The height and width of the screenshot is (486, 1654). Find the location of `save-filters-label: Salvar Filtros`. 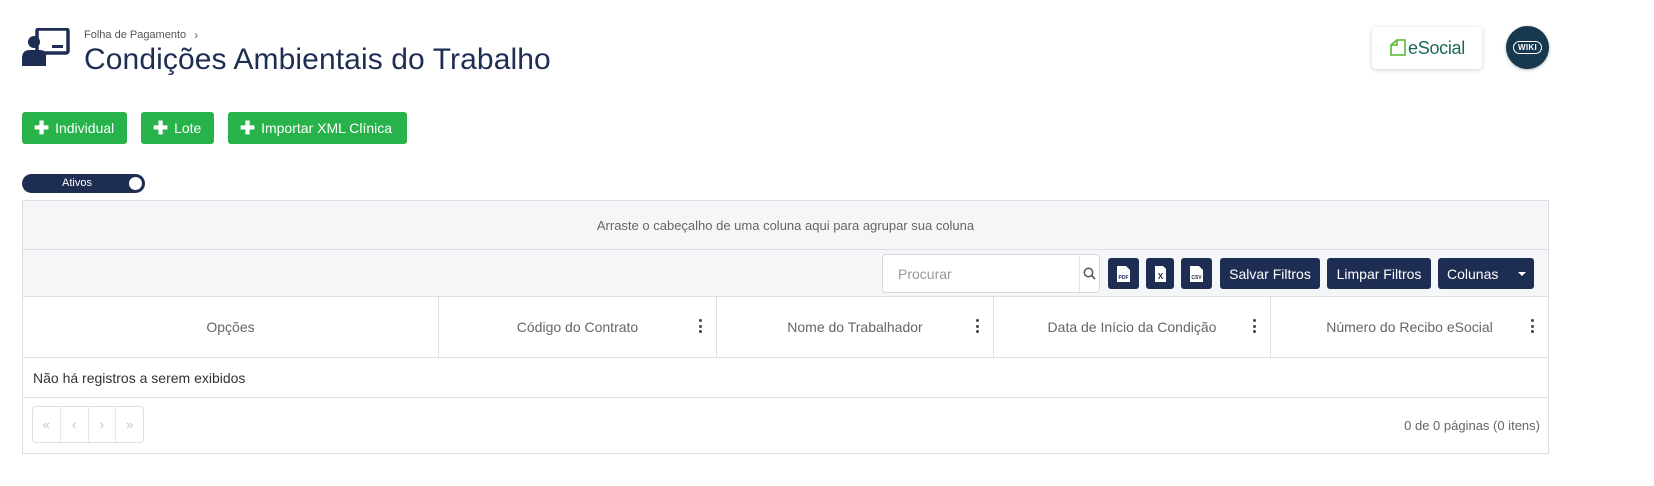

save-filters-label: Salvar Filtros is located at coordinates (1270, 273).